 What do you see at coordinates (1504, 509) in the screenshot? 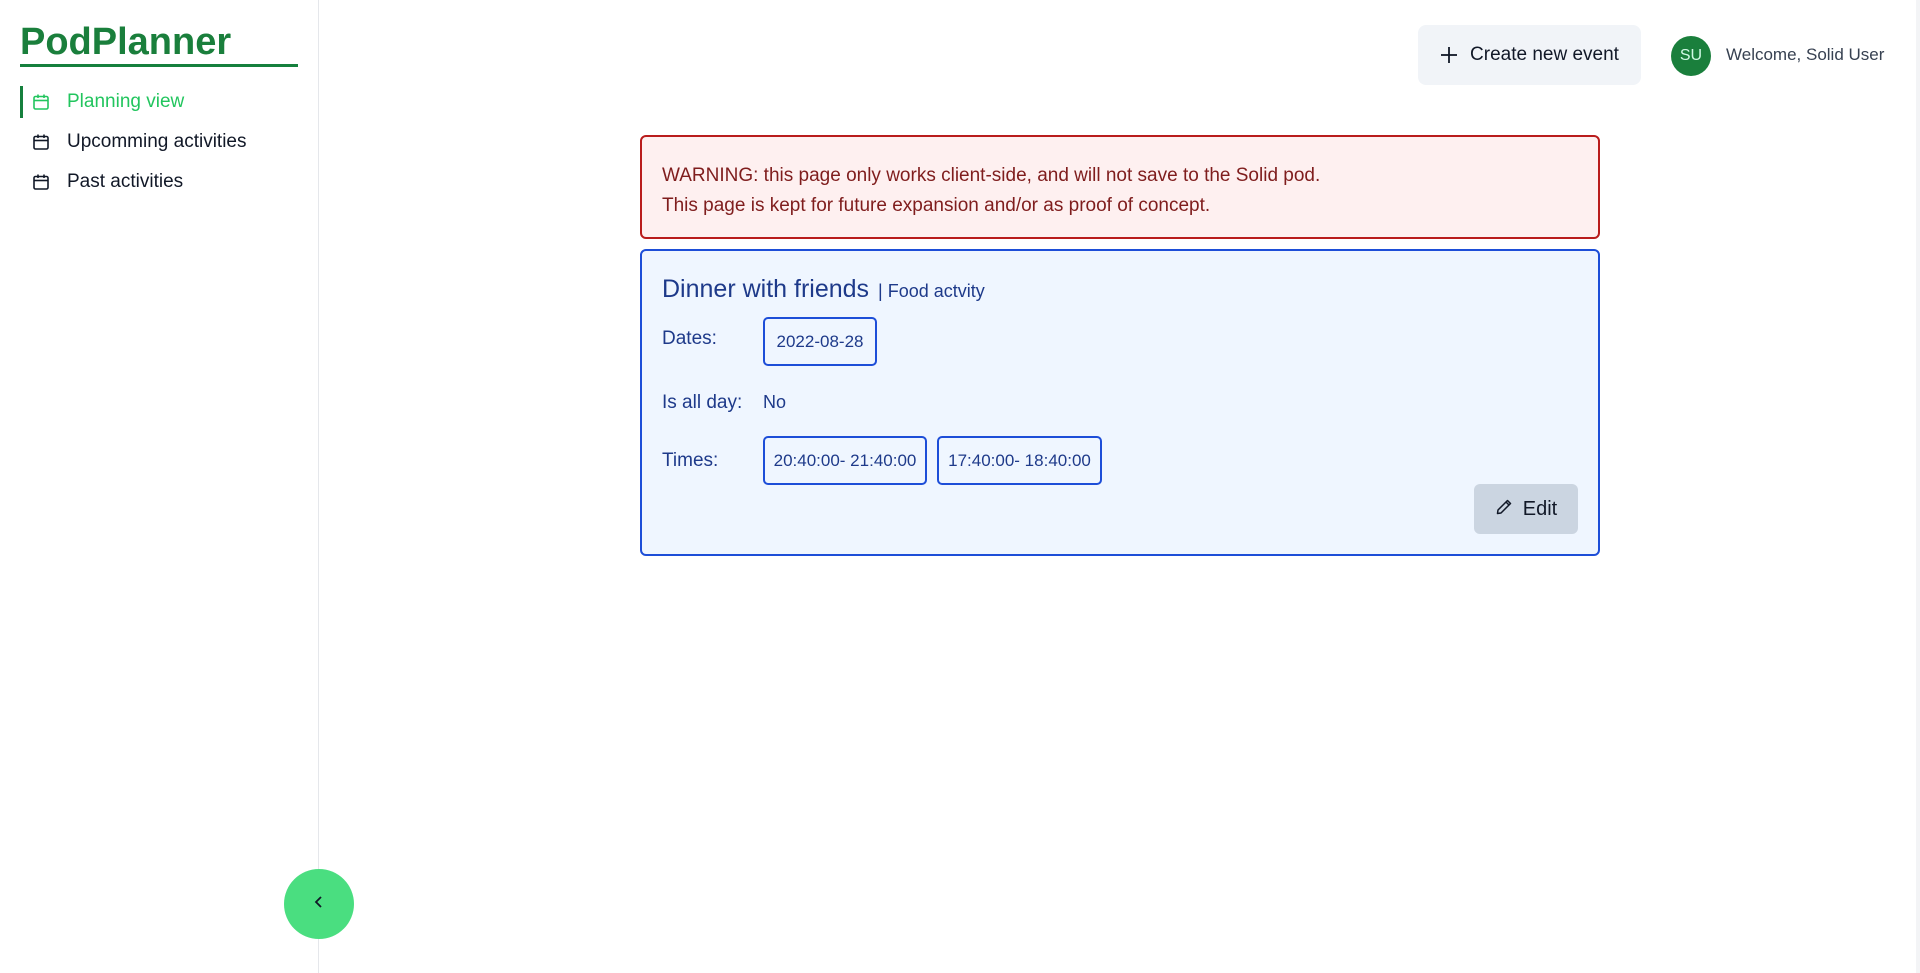
I see `pencil-icon` at bounding box center [1504, 509].